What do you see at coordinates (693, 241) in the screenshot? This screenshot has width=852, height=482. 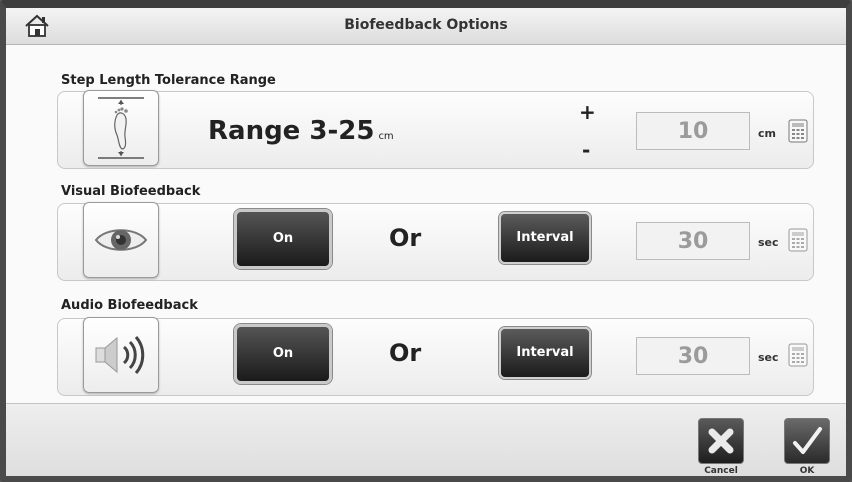 I see `visual-interval-field: 30` at bounding box center [693, 241].